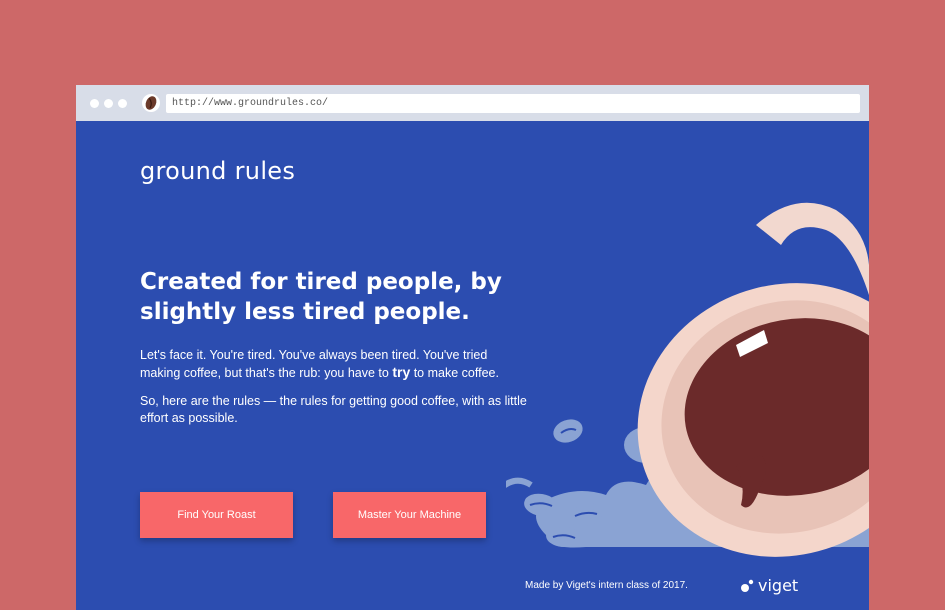 Image resolution: width=945 pixels, height=610 pixels. I want to click on window-maximize-dot, so click(122, 103).